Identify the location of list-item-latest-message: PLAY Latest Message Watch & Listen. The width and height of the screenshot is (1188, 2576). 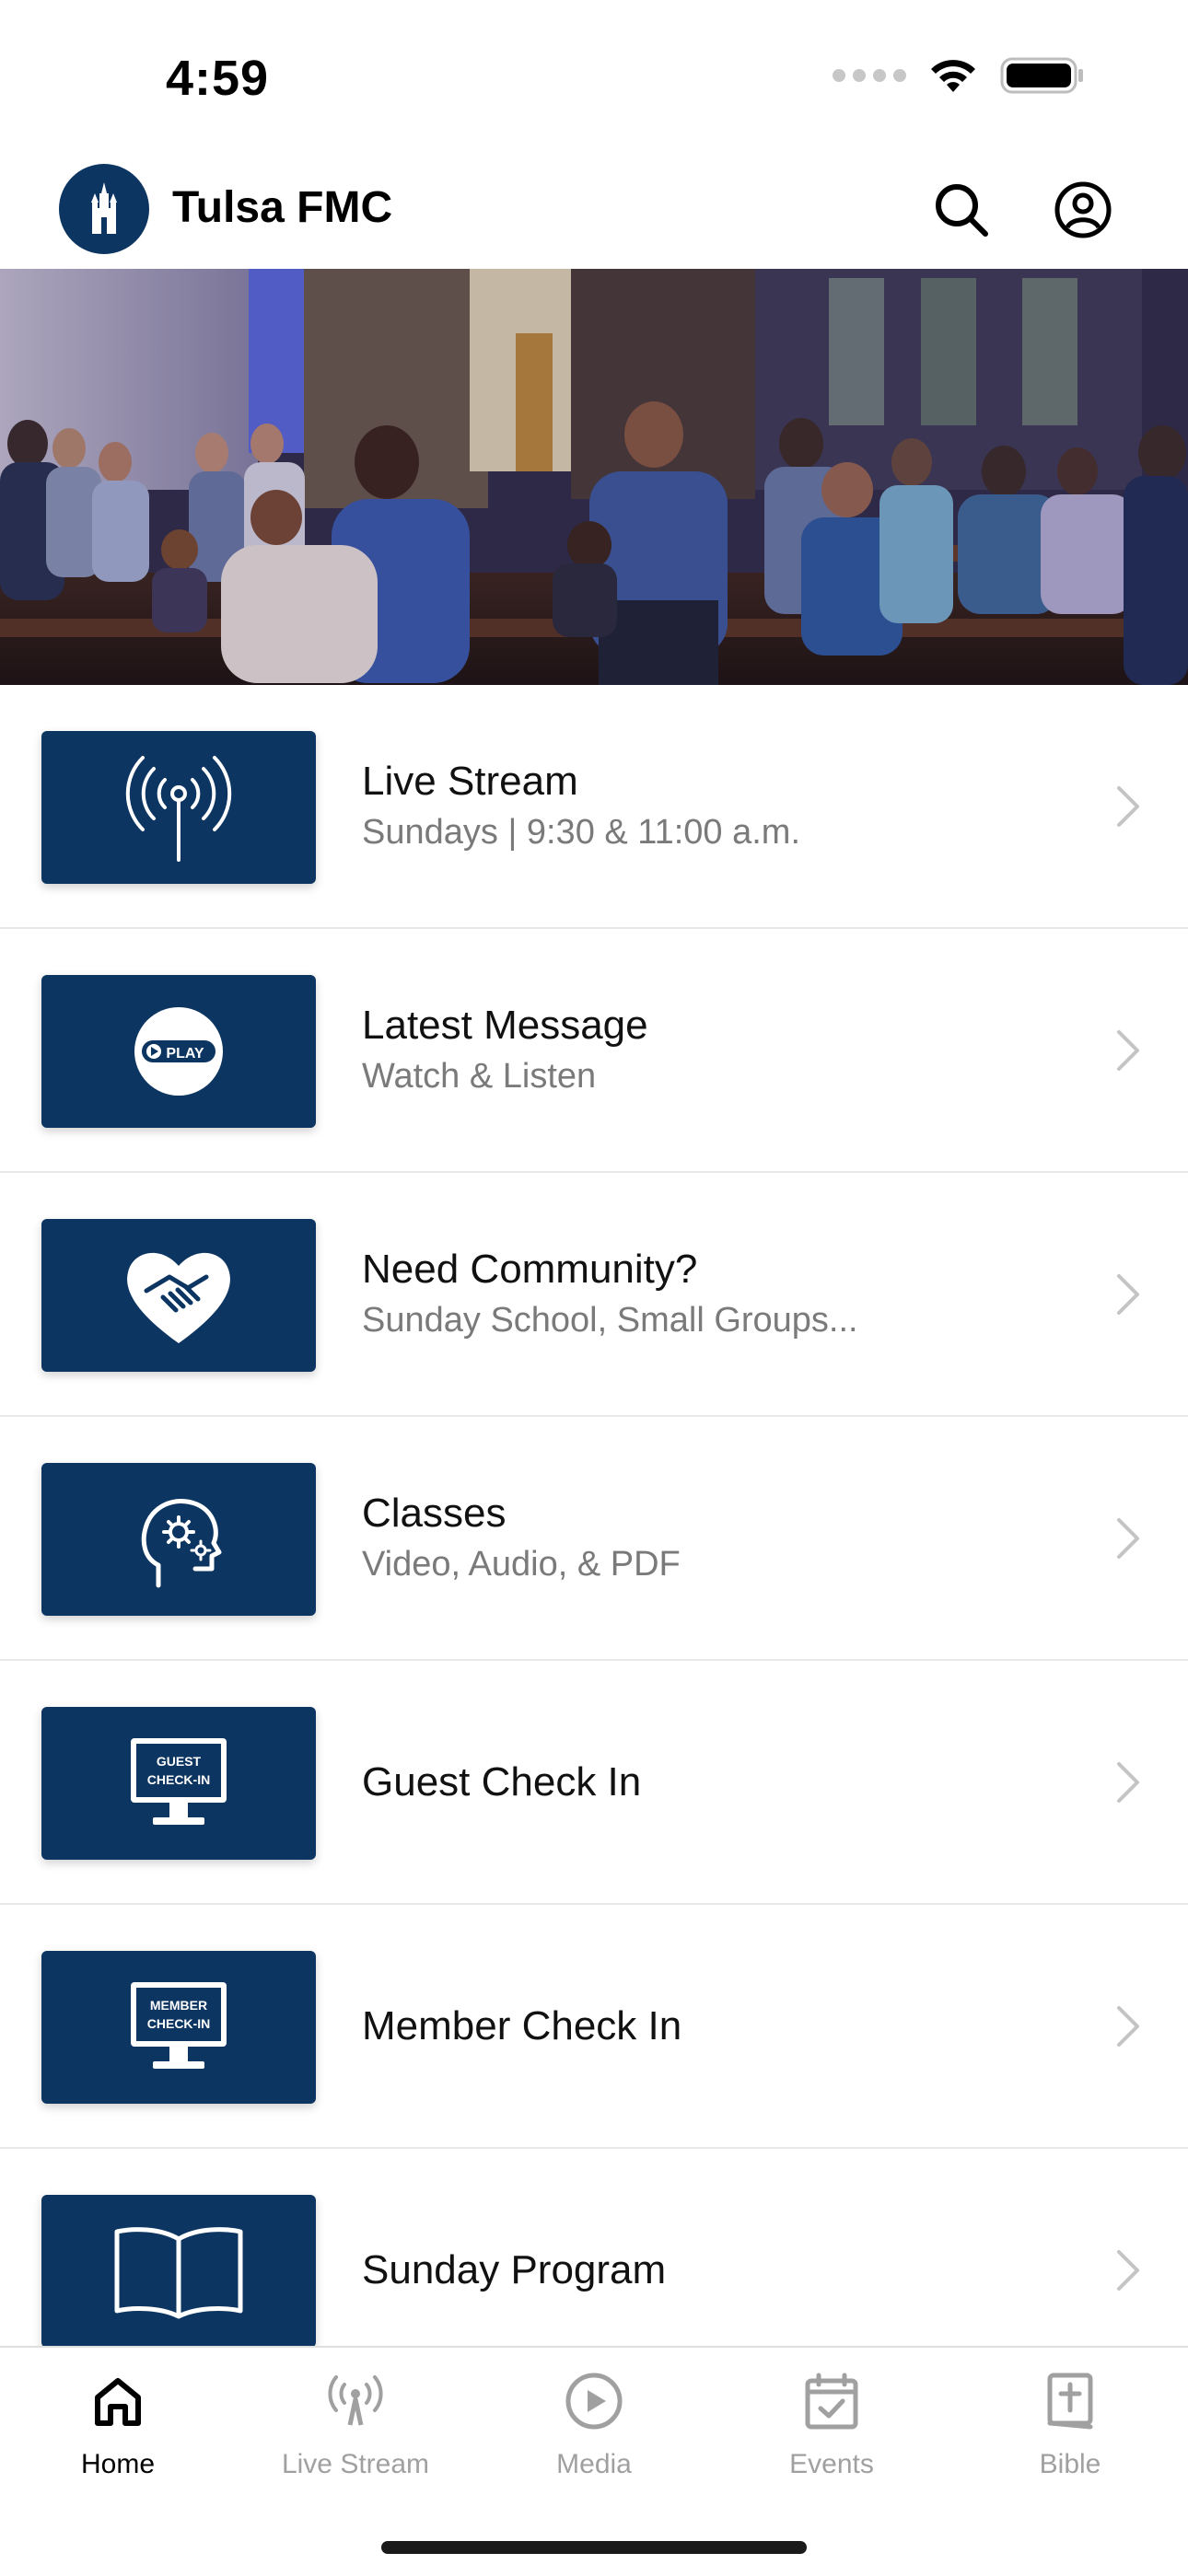
(594, 1051).